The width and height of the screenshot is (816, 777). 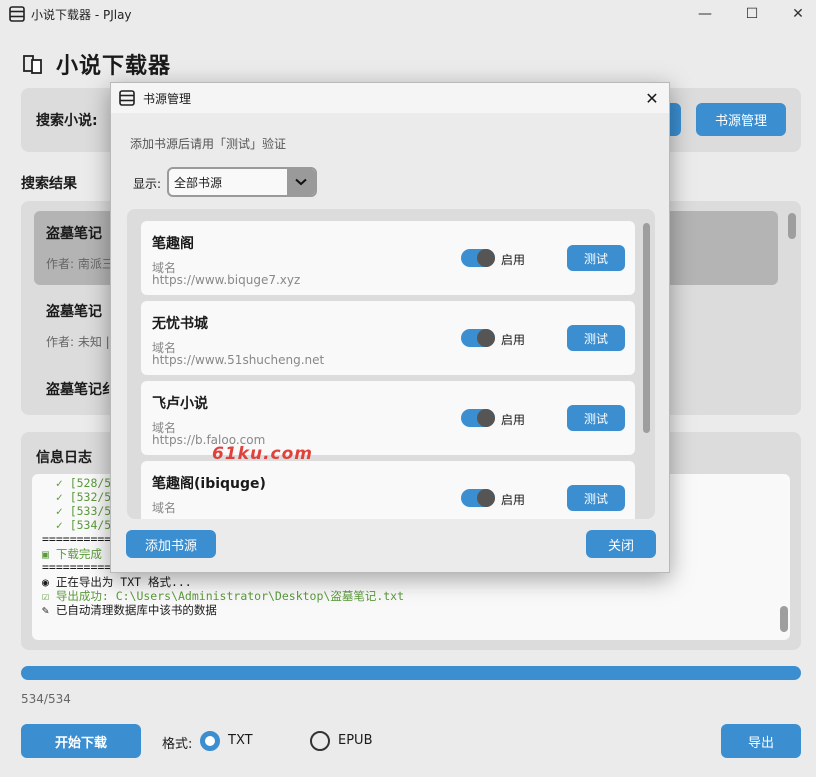 What do you see at coordinates (173, 244) in the screenshot?
I see `source-name: 笔趣阁` at bounding box center [173, 244].